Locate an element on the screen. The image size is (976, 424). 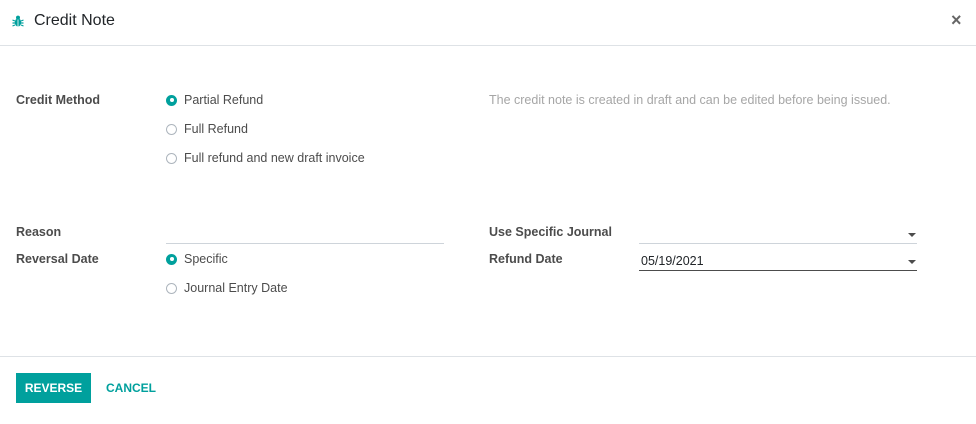
radio-label: Full refund and new draft invoice is located at coordinates (274, 158).